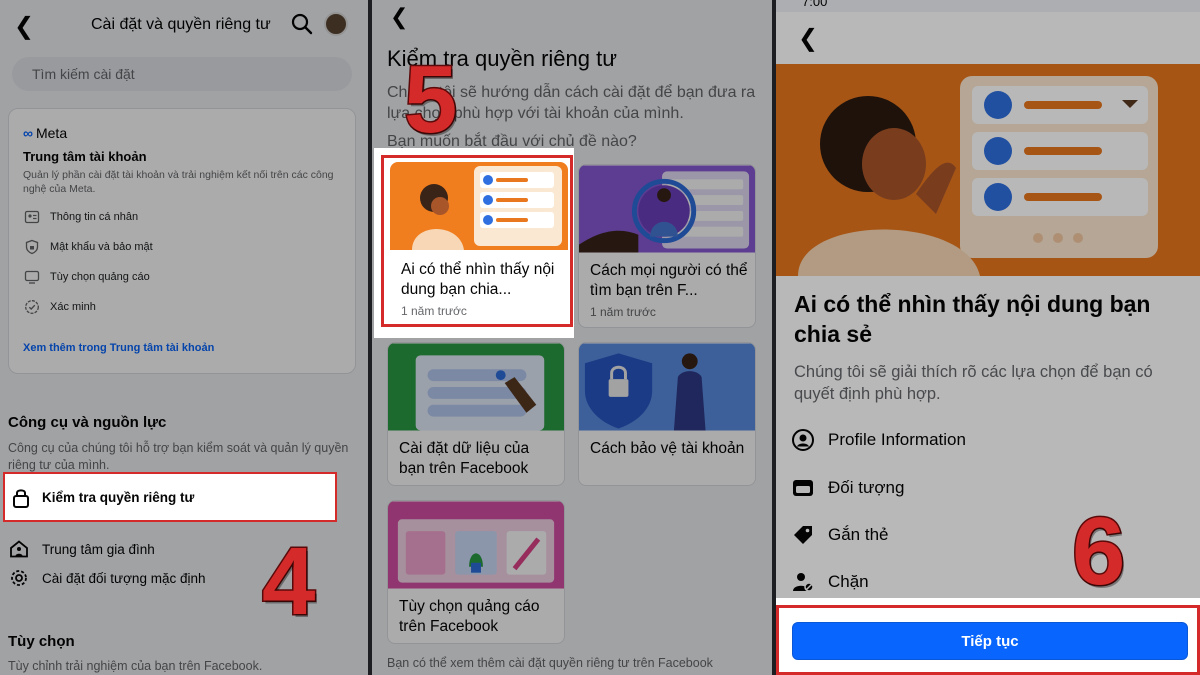  Describe the element at coordinates (479, 206) in the screenshot. I see `who-can-see-illustration` at that location.